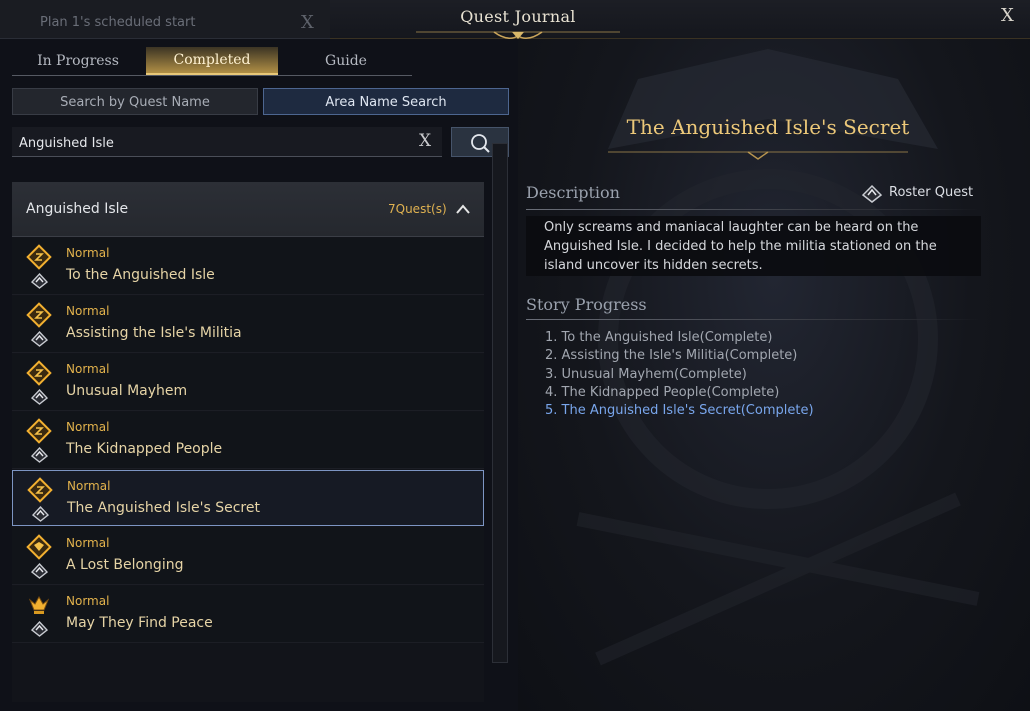  I want to click on area-name-search-button: Area Name Search, so click(386, 101).